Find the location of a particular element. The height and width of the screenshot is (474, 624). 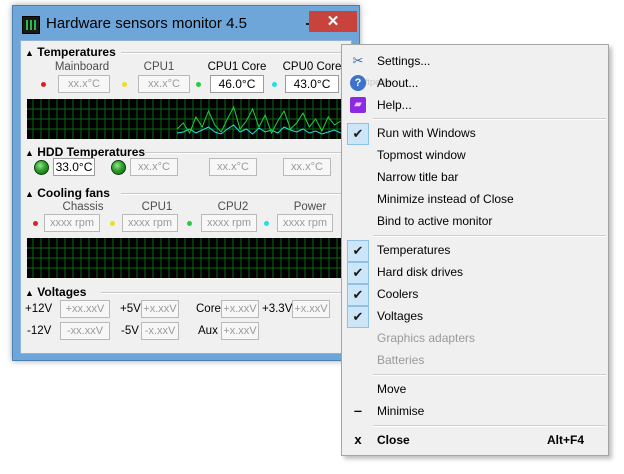

menu-item-label: Narrow title bar is located at coordinates (418, 177).